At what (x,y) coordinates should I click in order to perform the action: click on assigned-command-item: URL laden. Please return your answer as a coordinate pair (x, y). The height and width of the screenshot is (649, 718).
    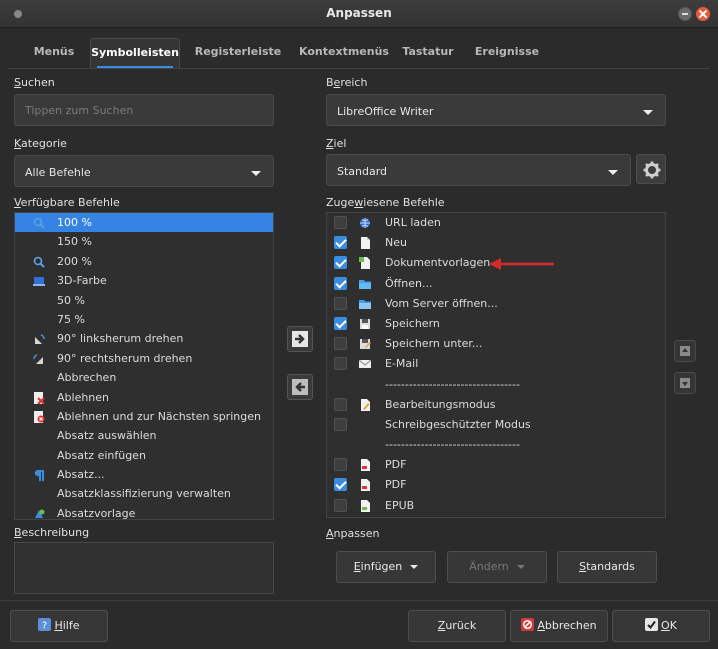
    Looking at the image, I should click on (496, 223).